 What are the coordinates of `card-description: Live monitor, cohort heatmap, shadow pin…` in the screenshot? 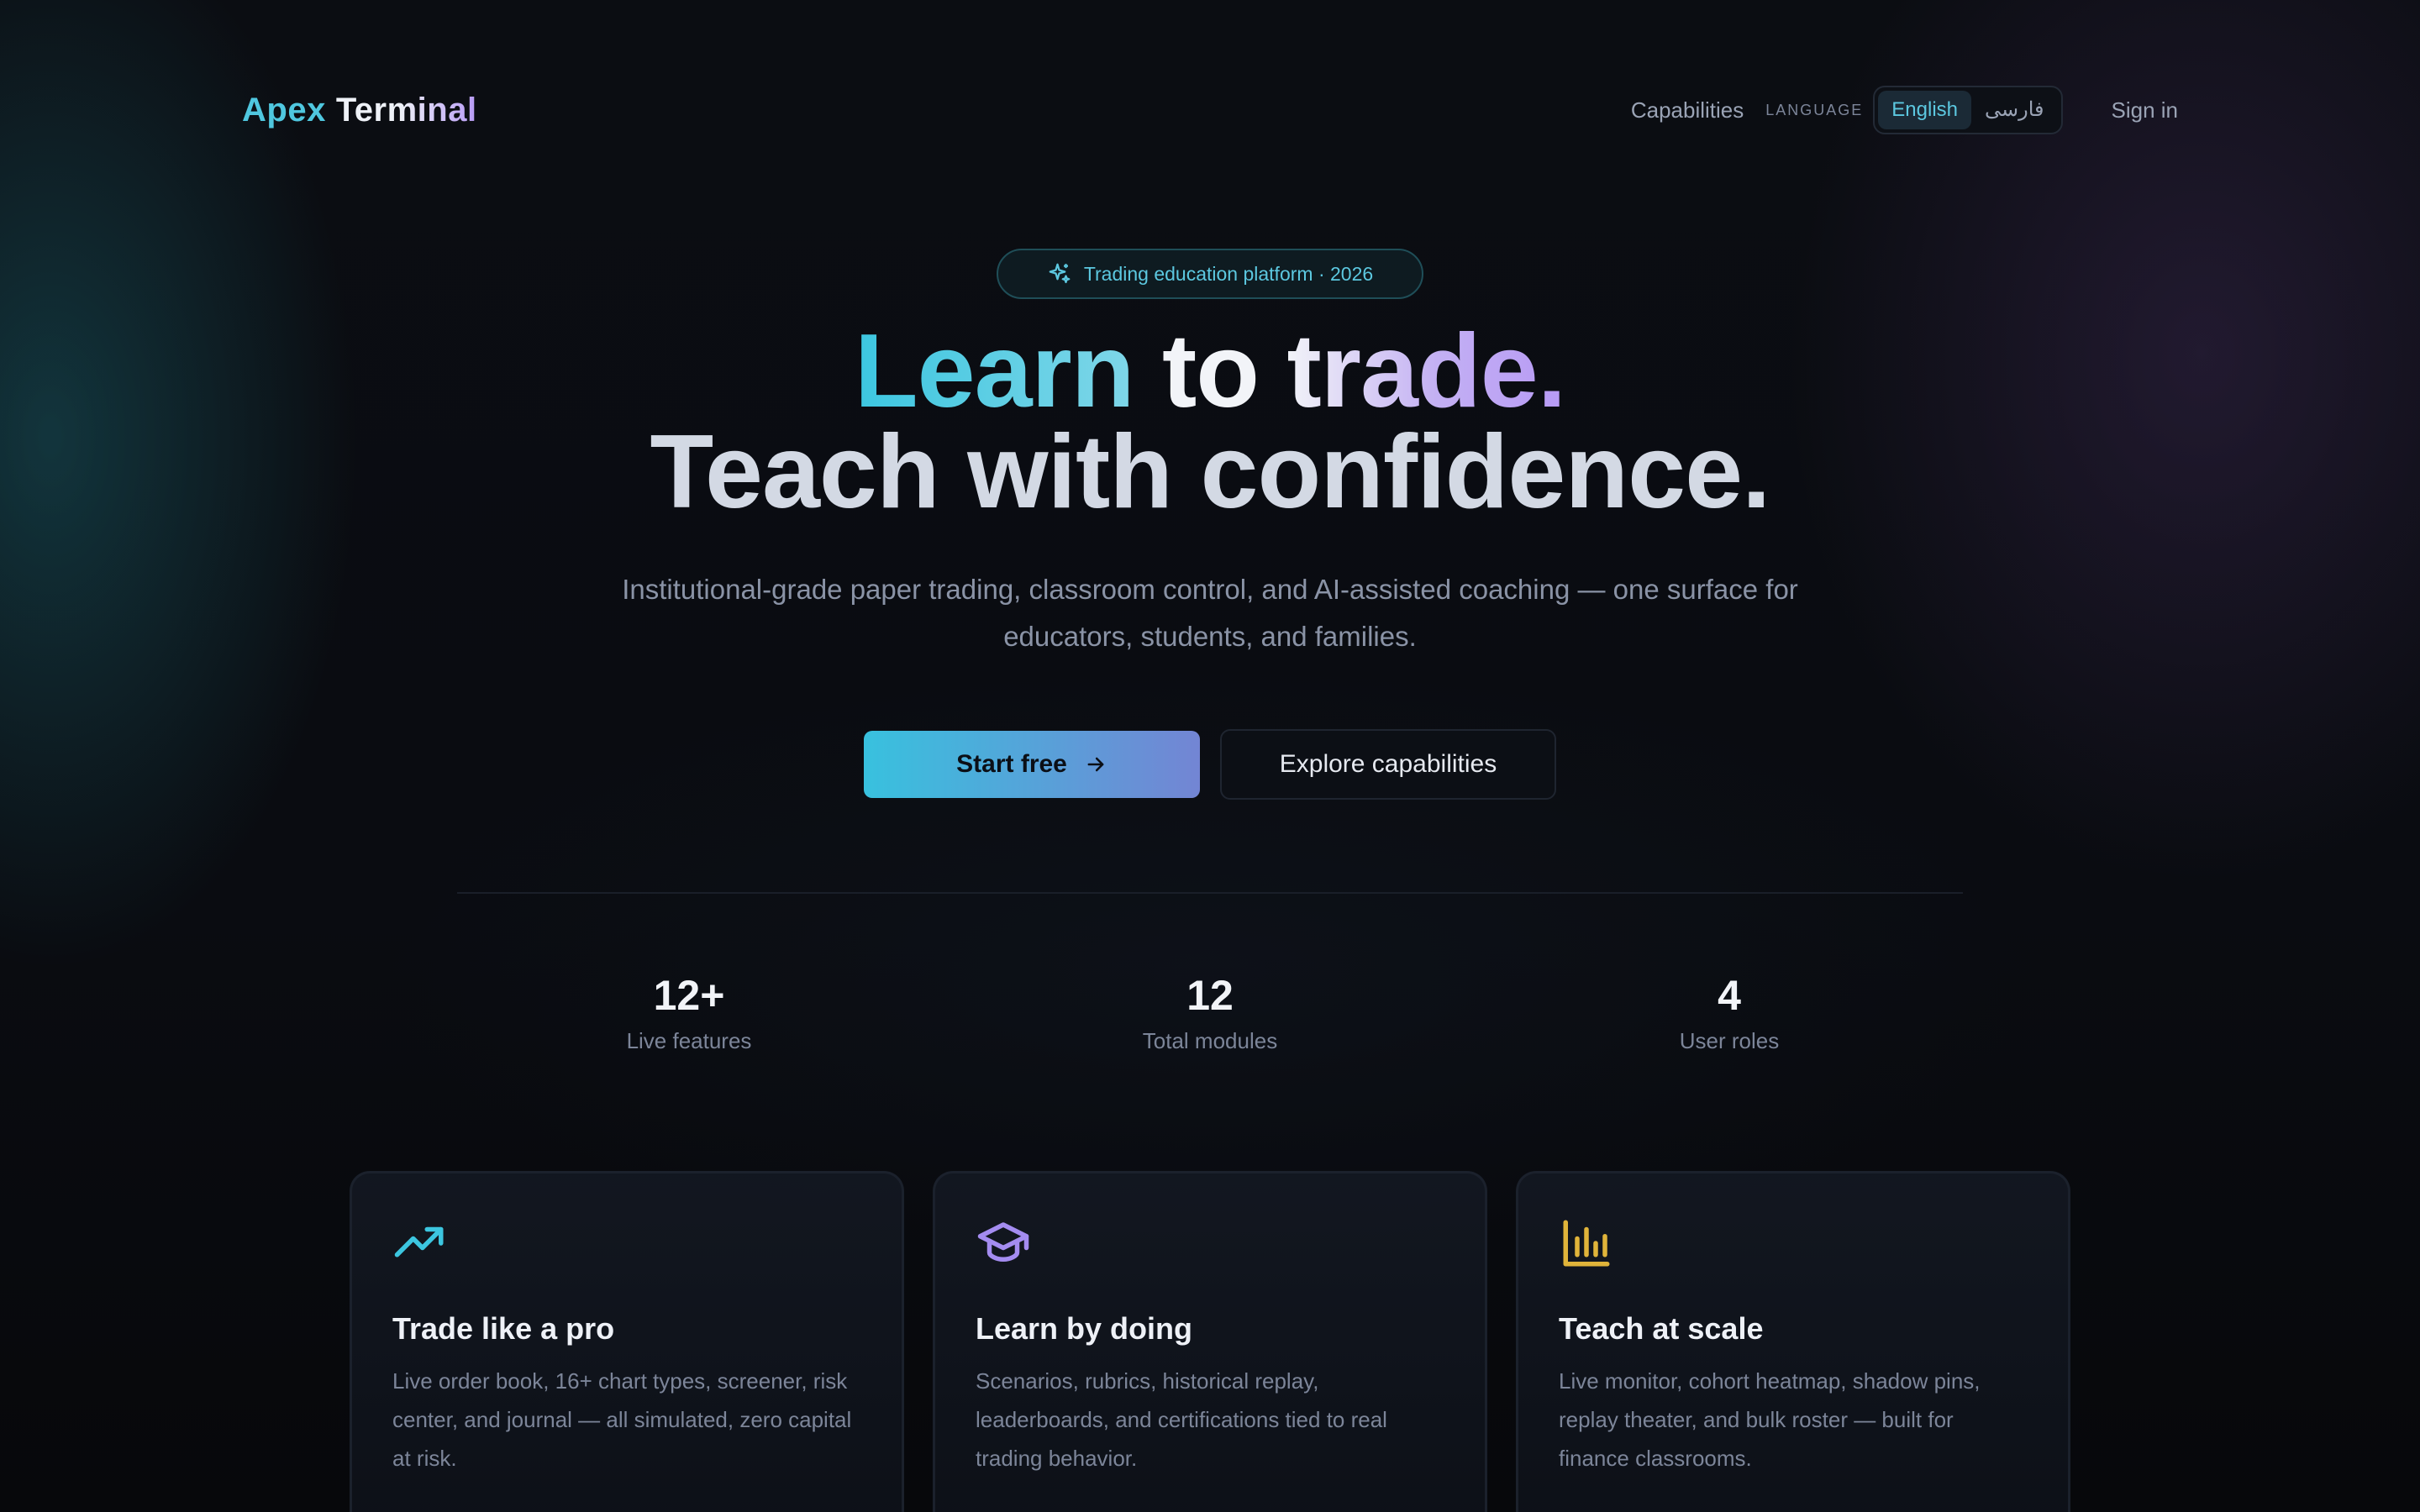 It's located at (1770, 1419).